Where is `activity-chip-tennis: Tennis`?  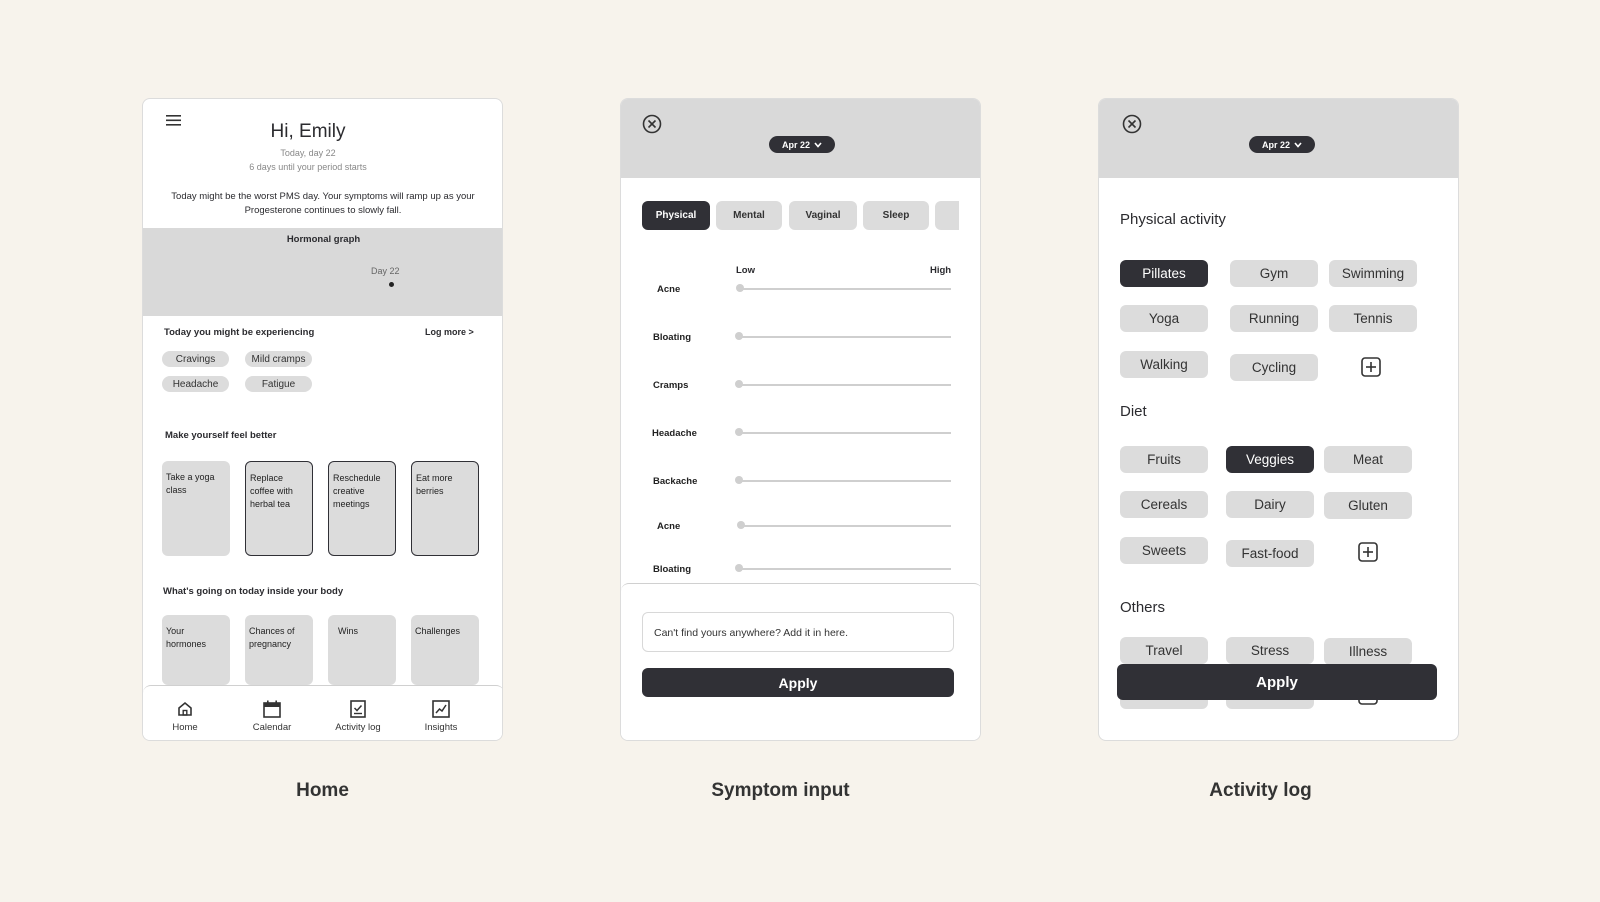 activity-chip-tennis: Tennis is located at coordinates (1373, 318).